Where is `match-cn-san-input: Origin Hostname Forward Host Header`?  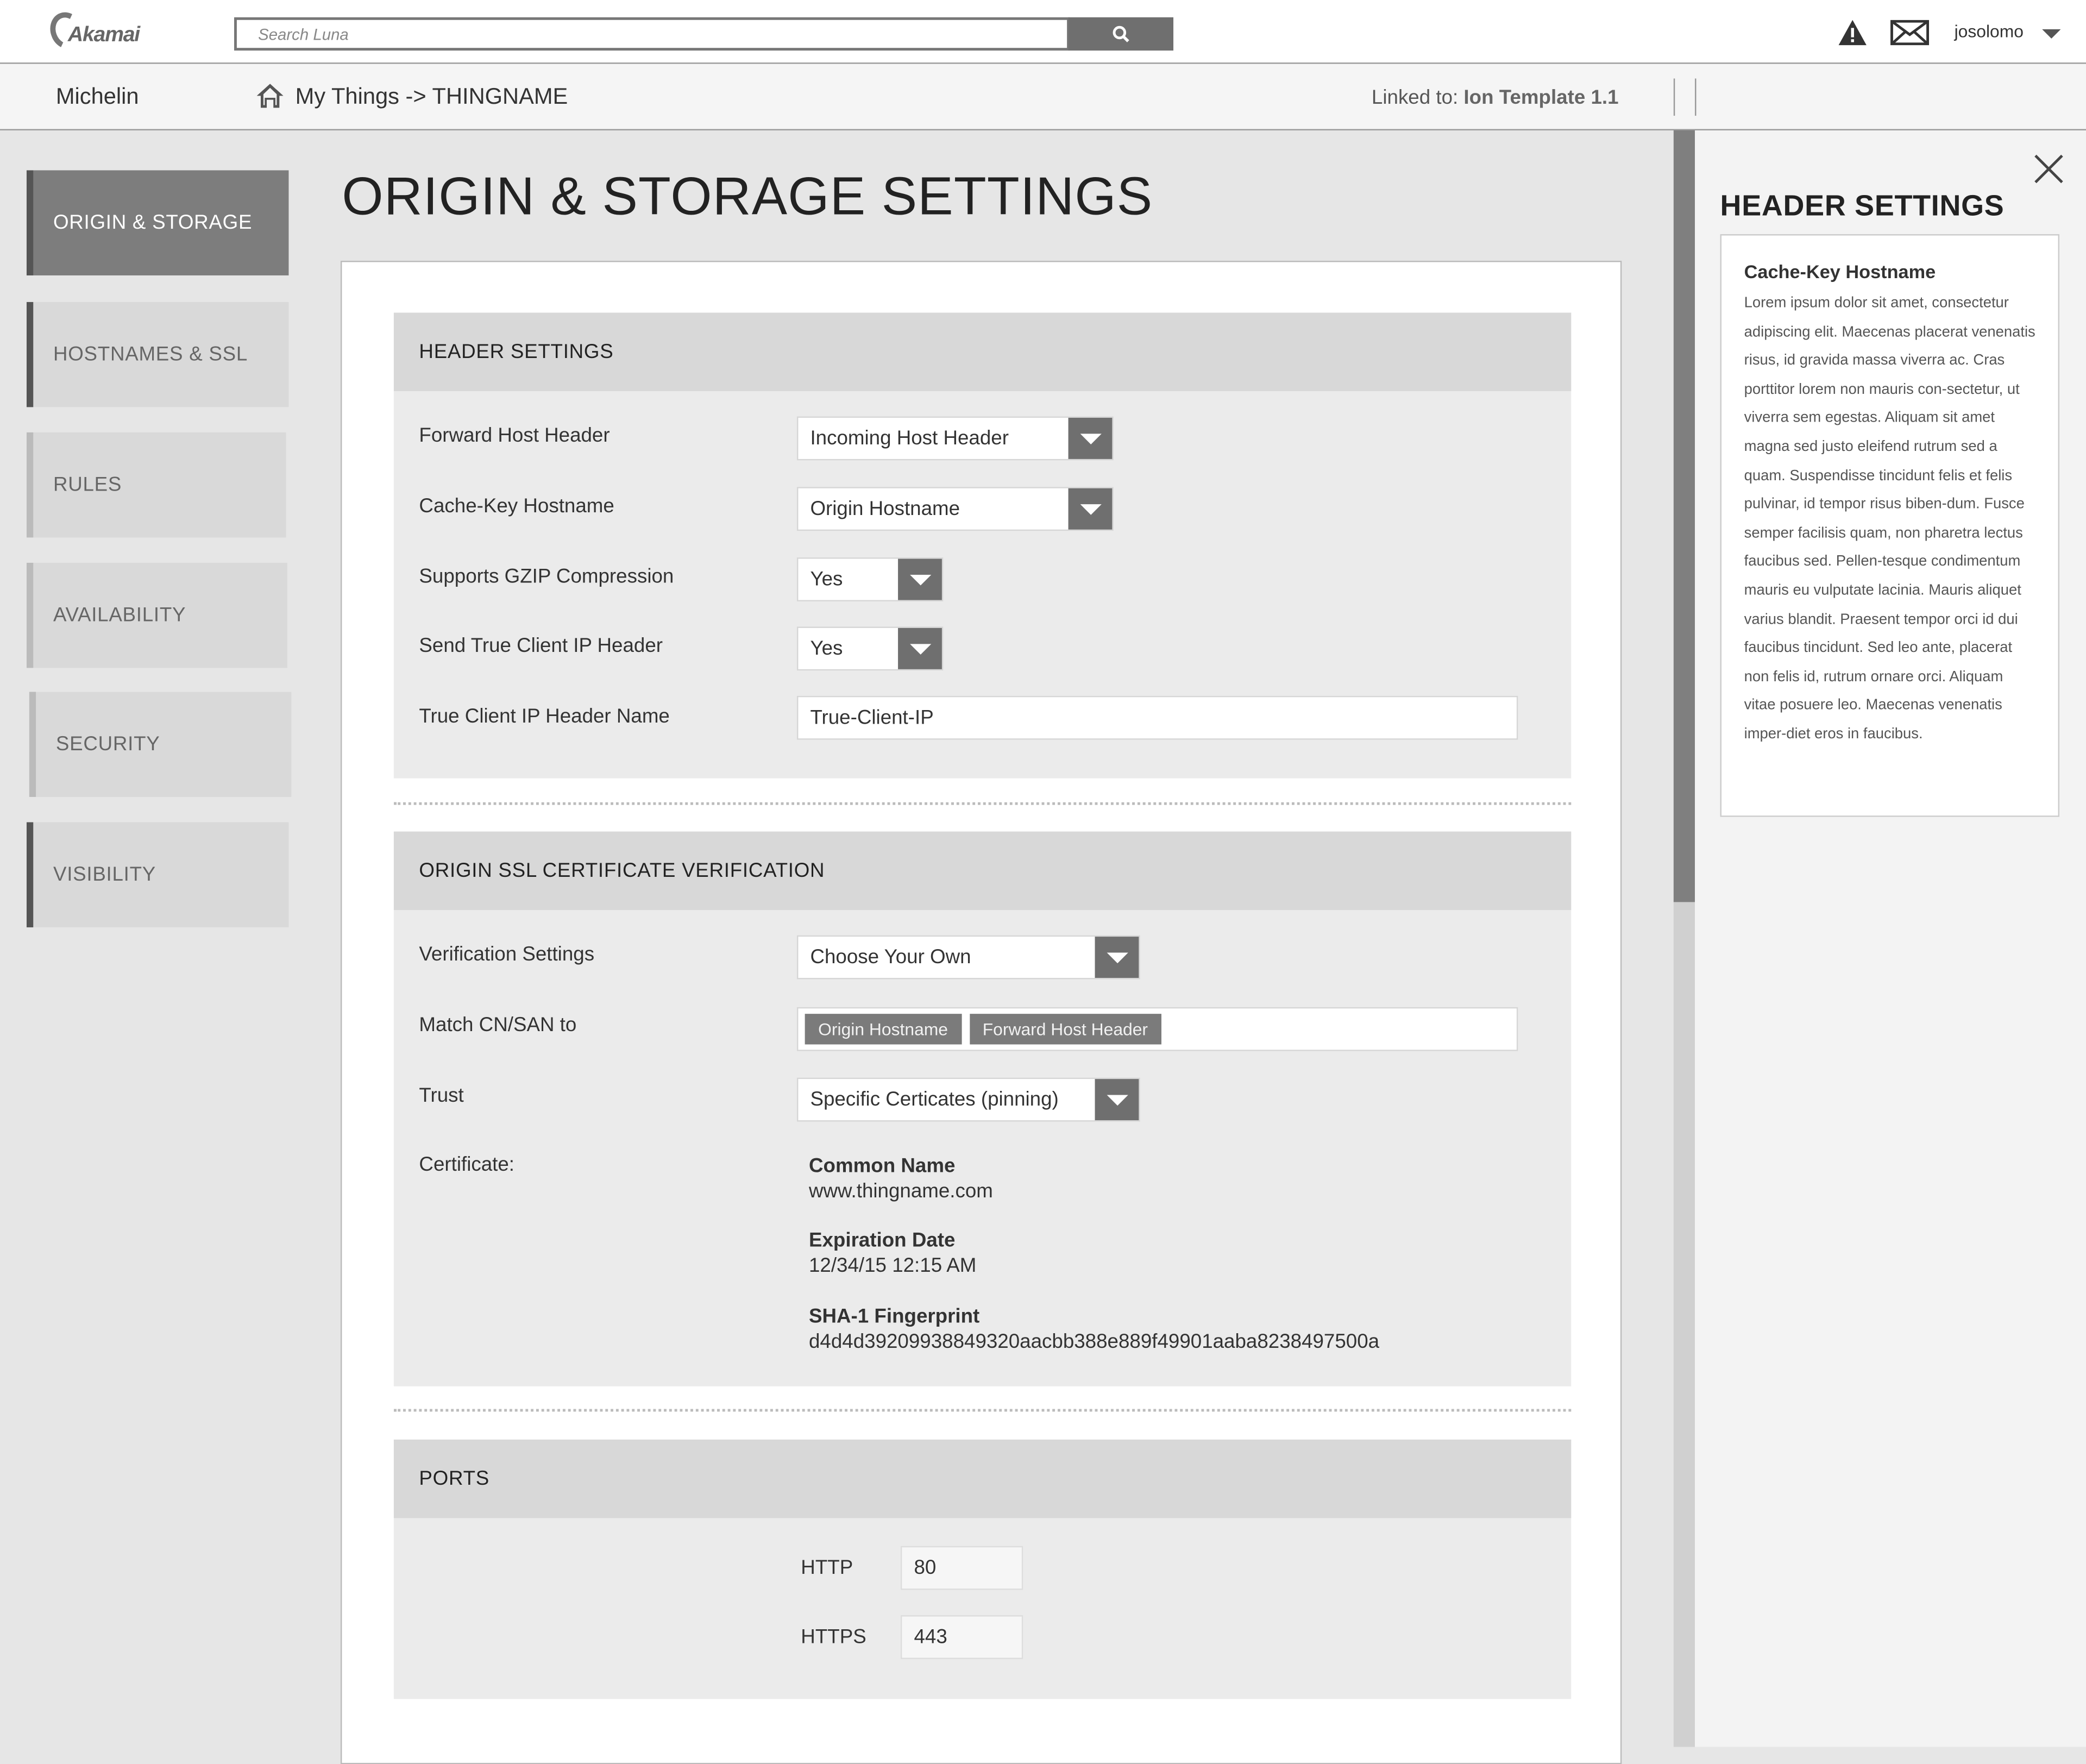 match-cn-san-input: Origin Hostname Forward Host Header is located at coordinates (1157, 1029).